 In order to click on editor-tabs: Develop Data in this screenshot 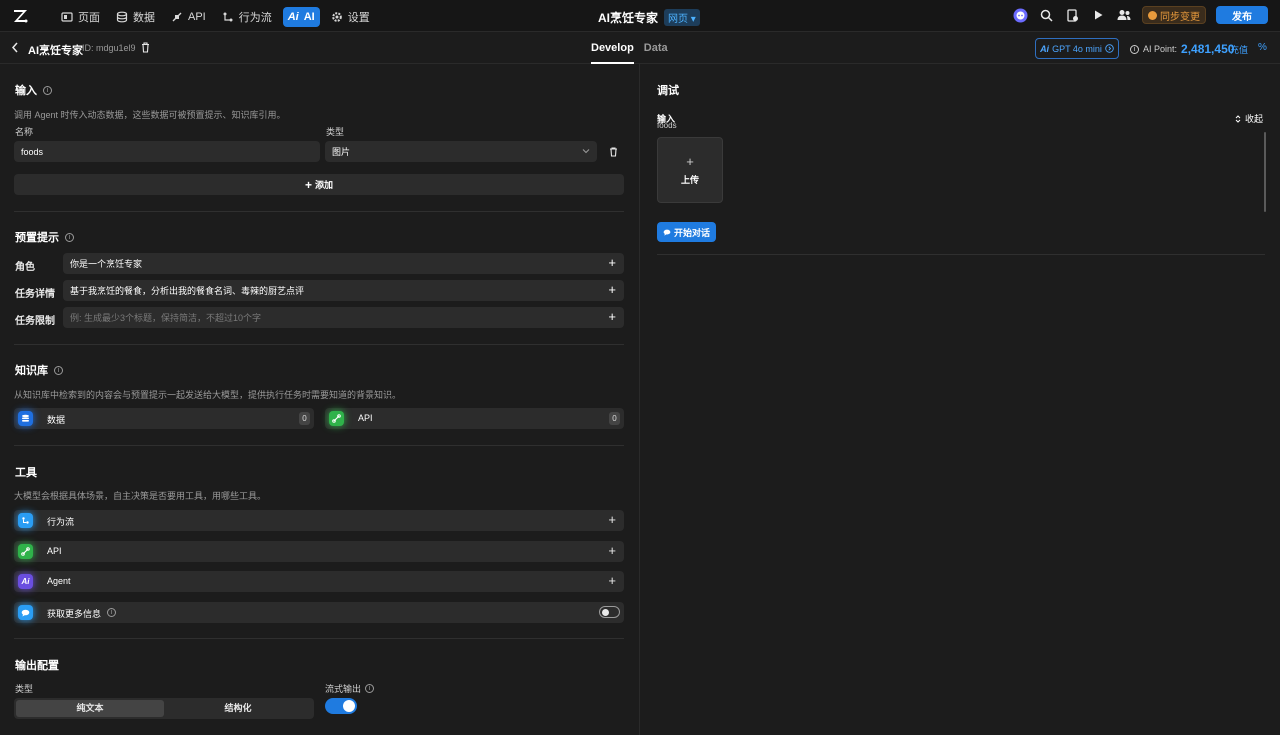, I will do `click(629, 48)`.